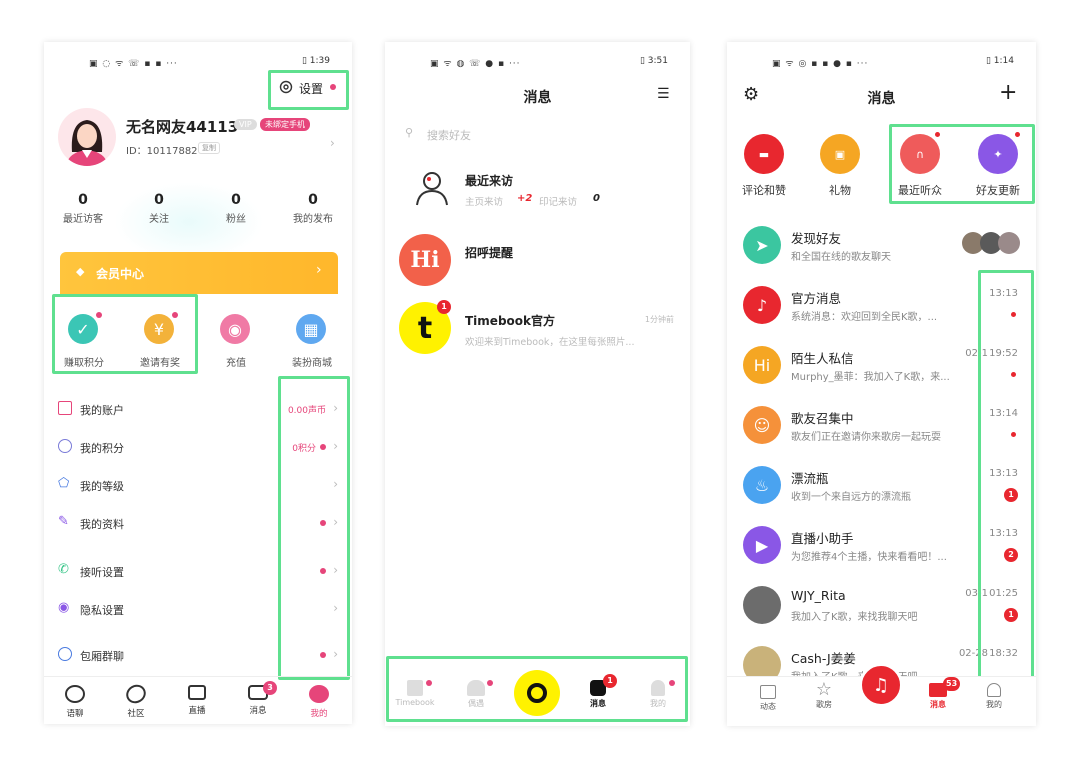 Image resolution: width=1080 pixels, height=771 pixels. What do you see at coordinates (102, 524) in the screenshot?
I see `menu-label: 我的资料` at bounding box center [102, 524].